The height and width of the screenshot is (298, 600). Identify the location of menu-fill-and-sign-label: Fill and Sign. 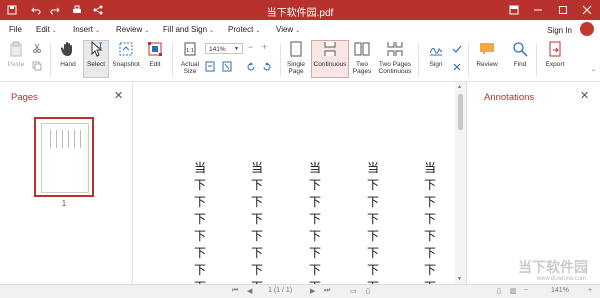
(185, 29).